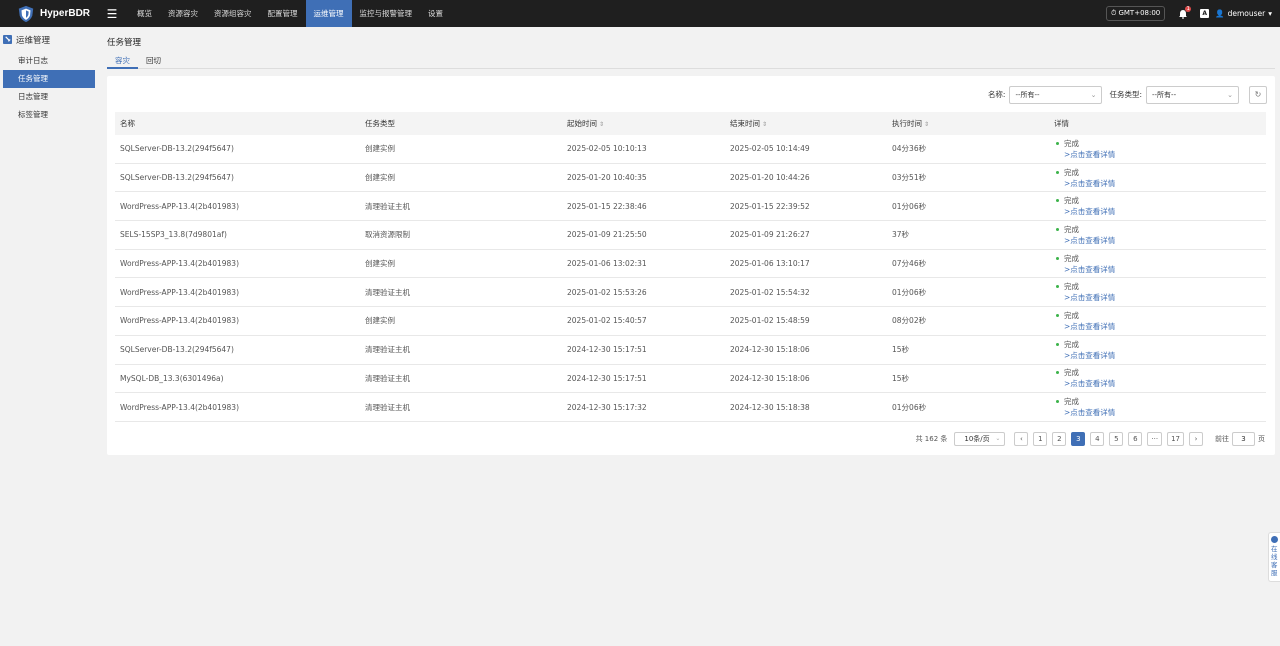  Describe the element at coordinates (1196, 439) in the screenshot. I see `next-page-button: ›` at that location.